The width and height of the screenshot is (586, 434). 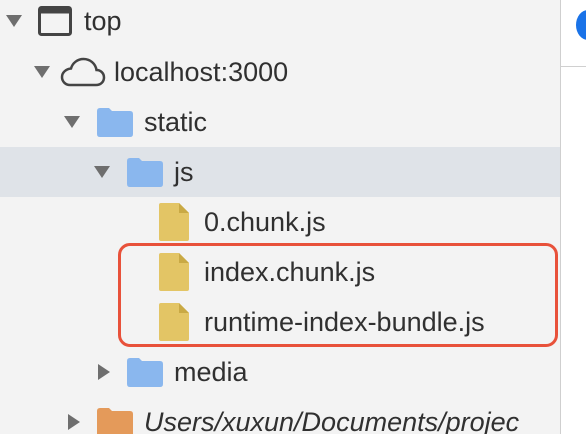 I want to click on folder-orange-icon, so click(x=115, y=420).